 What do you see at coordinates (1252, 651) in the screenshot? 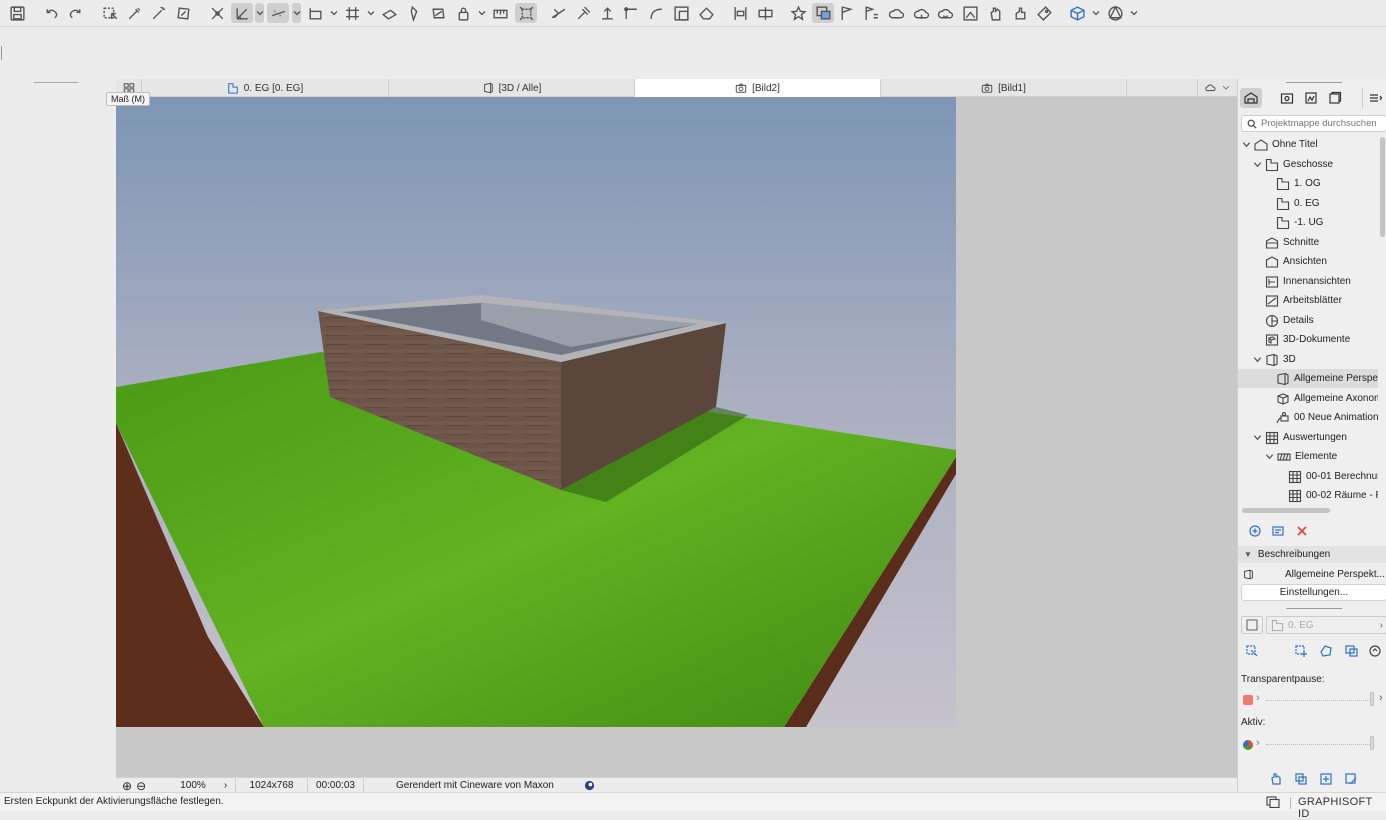
I see `marquee-single-icon` at bounding box center [1252, 651].